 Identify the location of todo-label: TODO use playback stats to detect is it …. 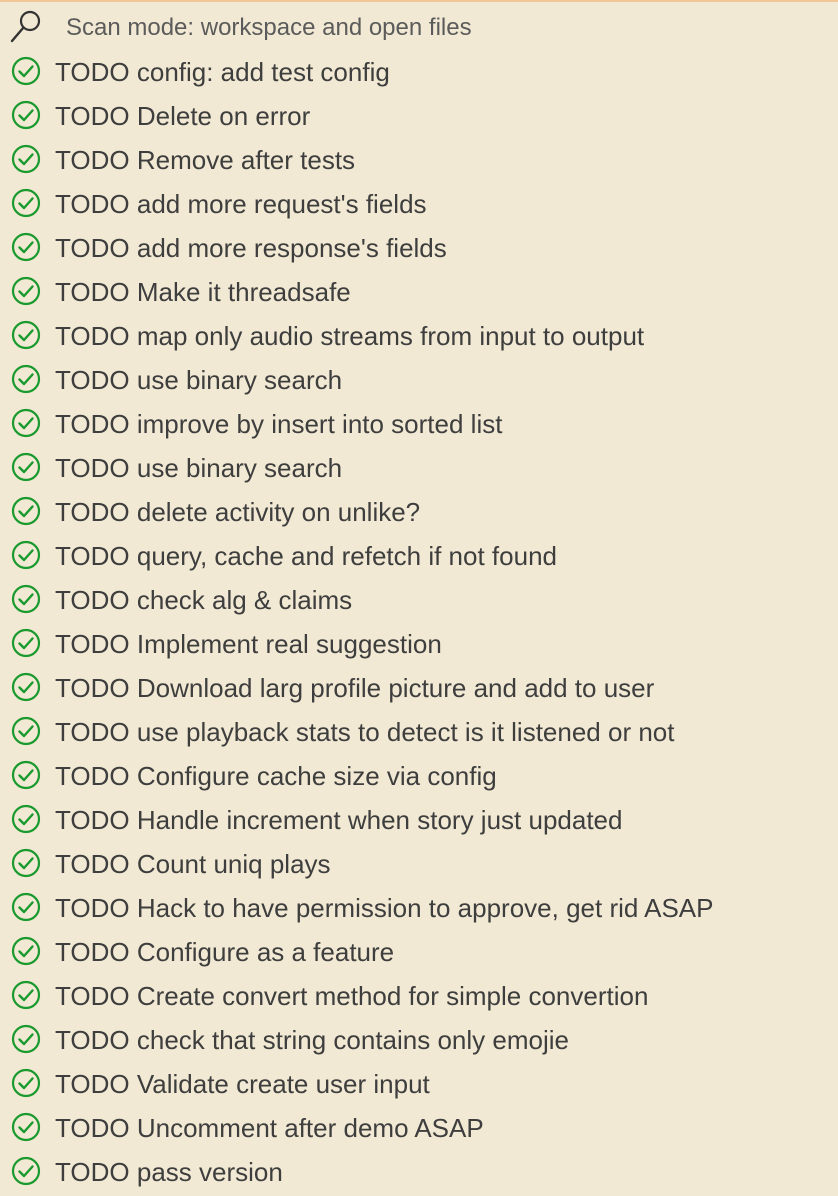
(365, 732).